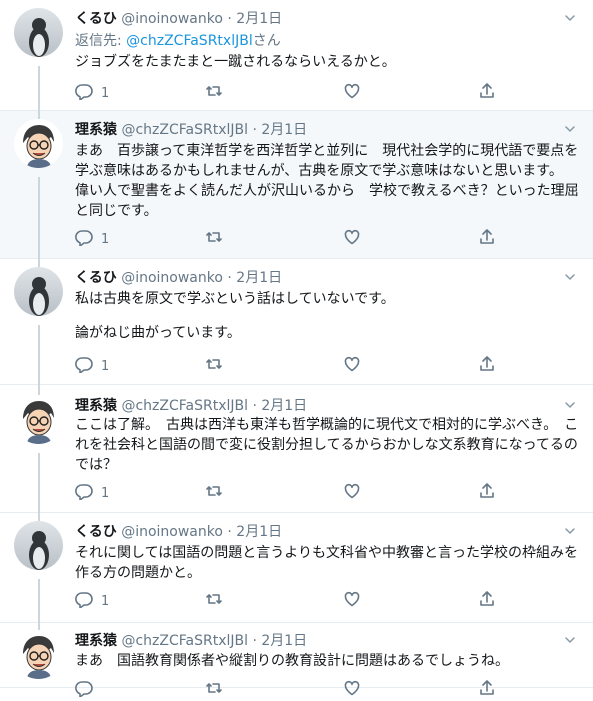 The height and width of the screenshot is (701, 593). I want to click on tweet-paragraph: 私は古典を原文で学ぶという話はしていないです。, so click(235, 299).